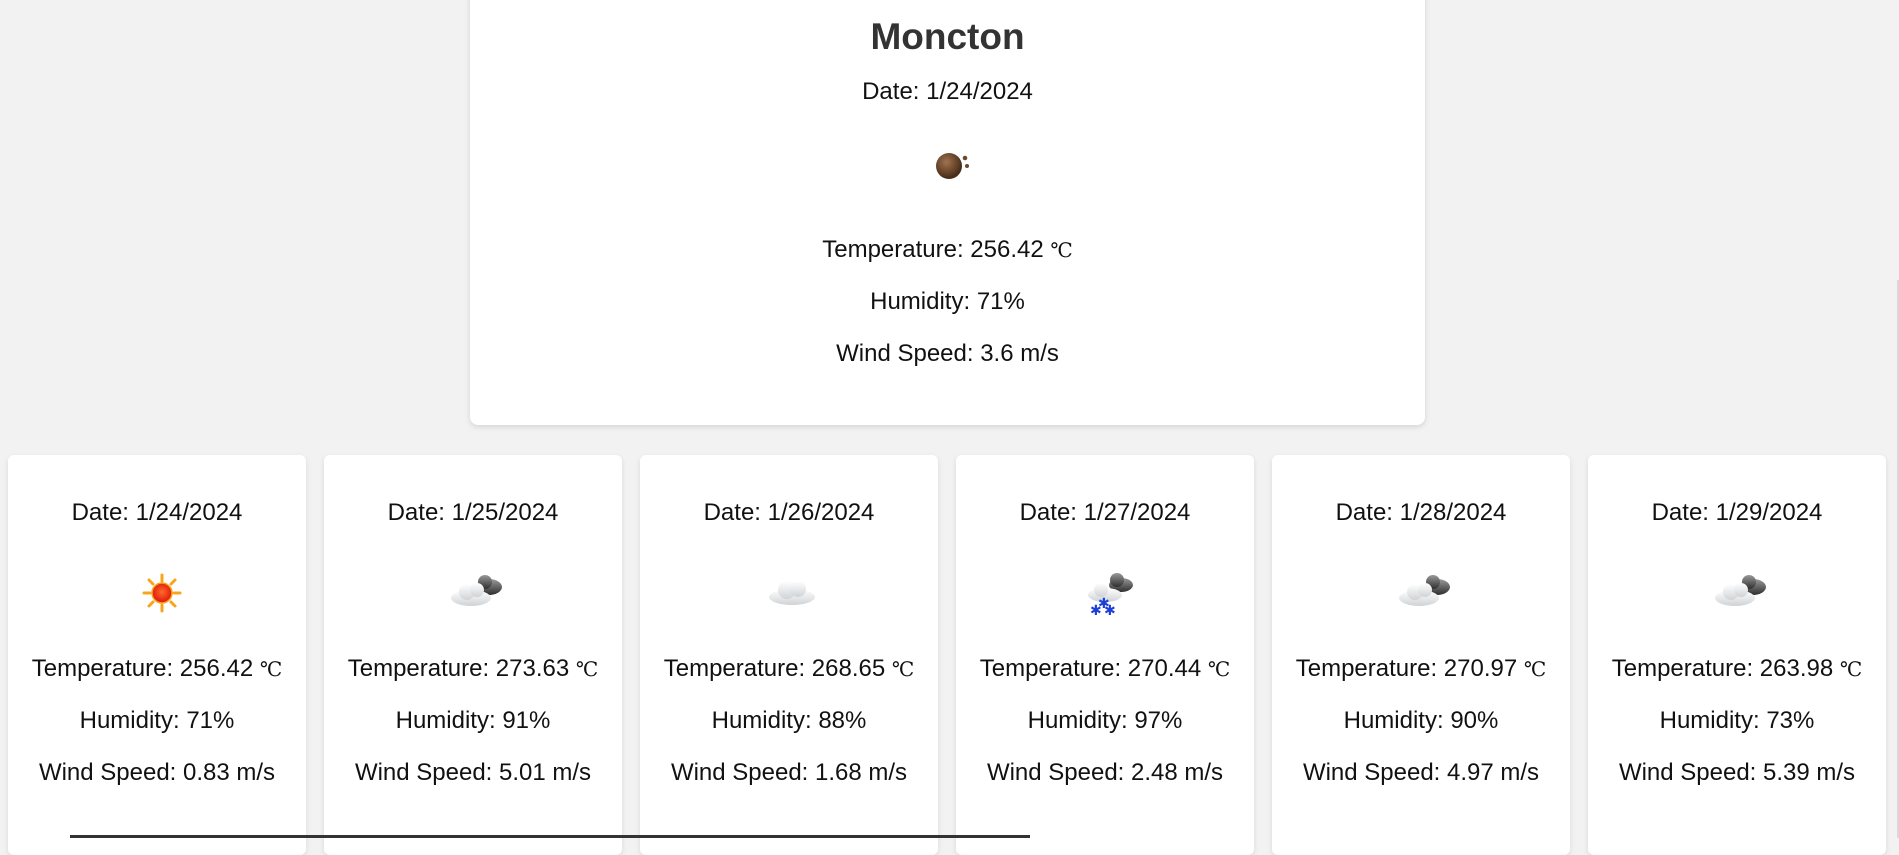 This screenshot has height=855, width=1899. Describe the element at coordinates (789, 772) in the screenshot. I see `forecast-wind-speed: Wind Speed: 1.68 m/s` at that location.